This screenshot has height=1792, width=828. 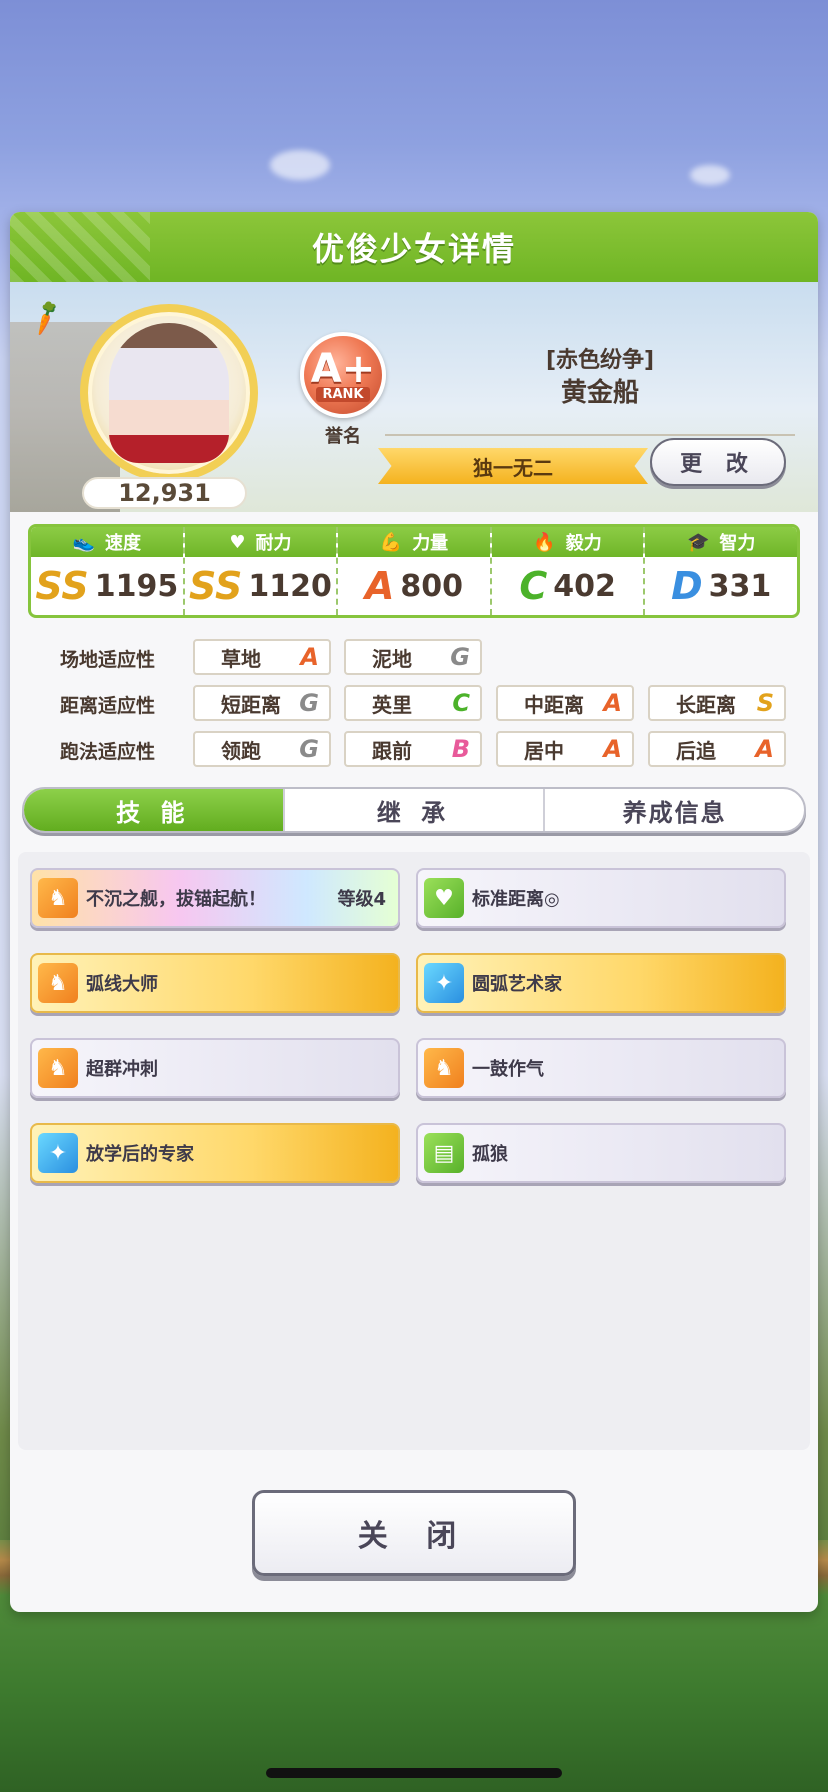 What do you see at coordinates (413, 749) in the screenshot?
I see `apt-chip: 跟前 B` at bounding box center [413, 749].